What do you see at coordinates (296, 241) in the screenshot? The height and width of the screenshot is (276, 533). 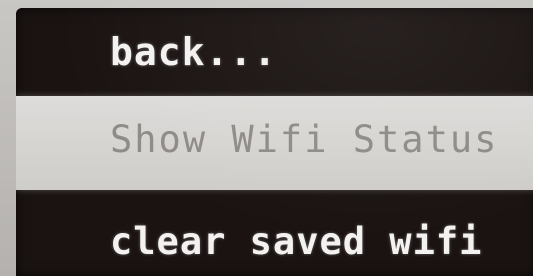 I see `menu-item-clear-saved-wifi-label: clear saved wifi` at bounding box center [296, 241].